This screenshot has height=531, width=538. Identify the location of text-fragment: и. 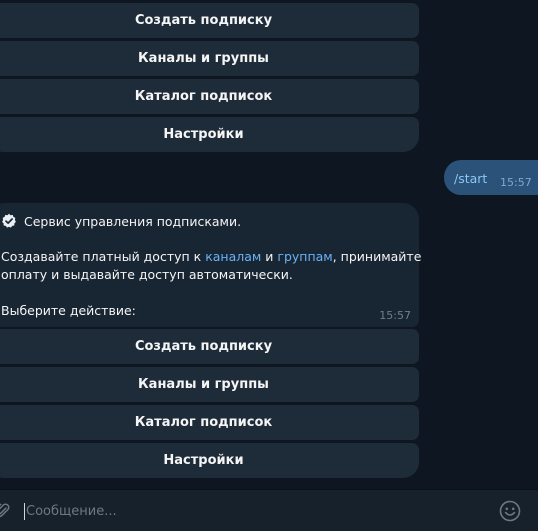
(269, 256).